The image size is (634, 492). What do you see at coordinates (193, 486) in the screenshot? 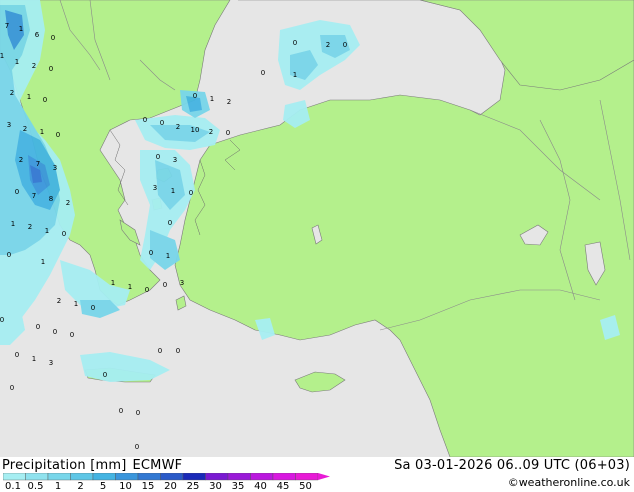
I see `legend-label: 25` at bounding box center [193, 486].